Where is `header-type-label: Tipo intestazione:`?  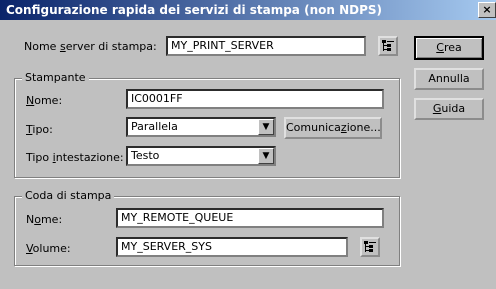 header-type-label: Tipo intestazione: is located at coordinates (75, 157).